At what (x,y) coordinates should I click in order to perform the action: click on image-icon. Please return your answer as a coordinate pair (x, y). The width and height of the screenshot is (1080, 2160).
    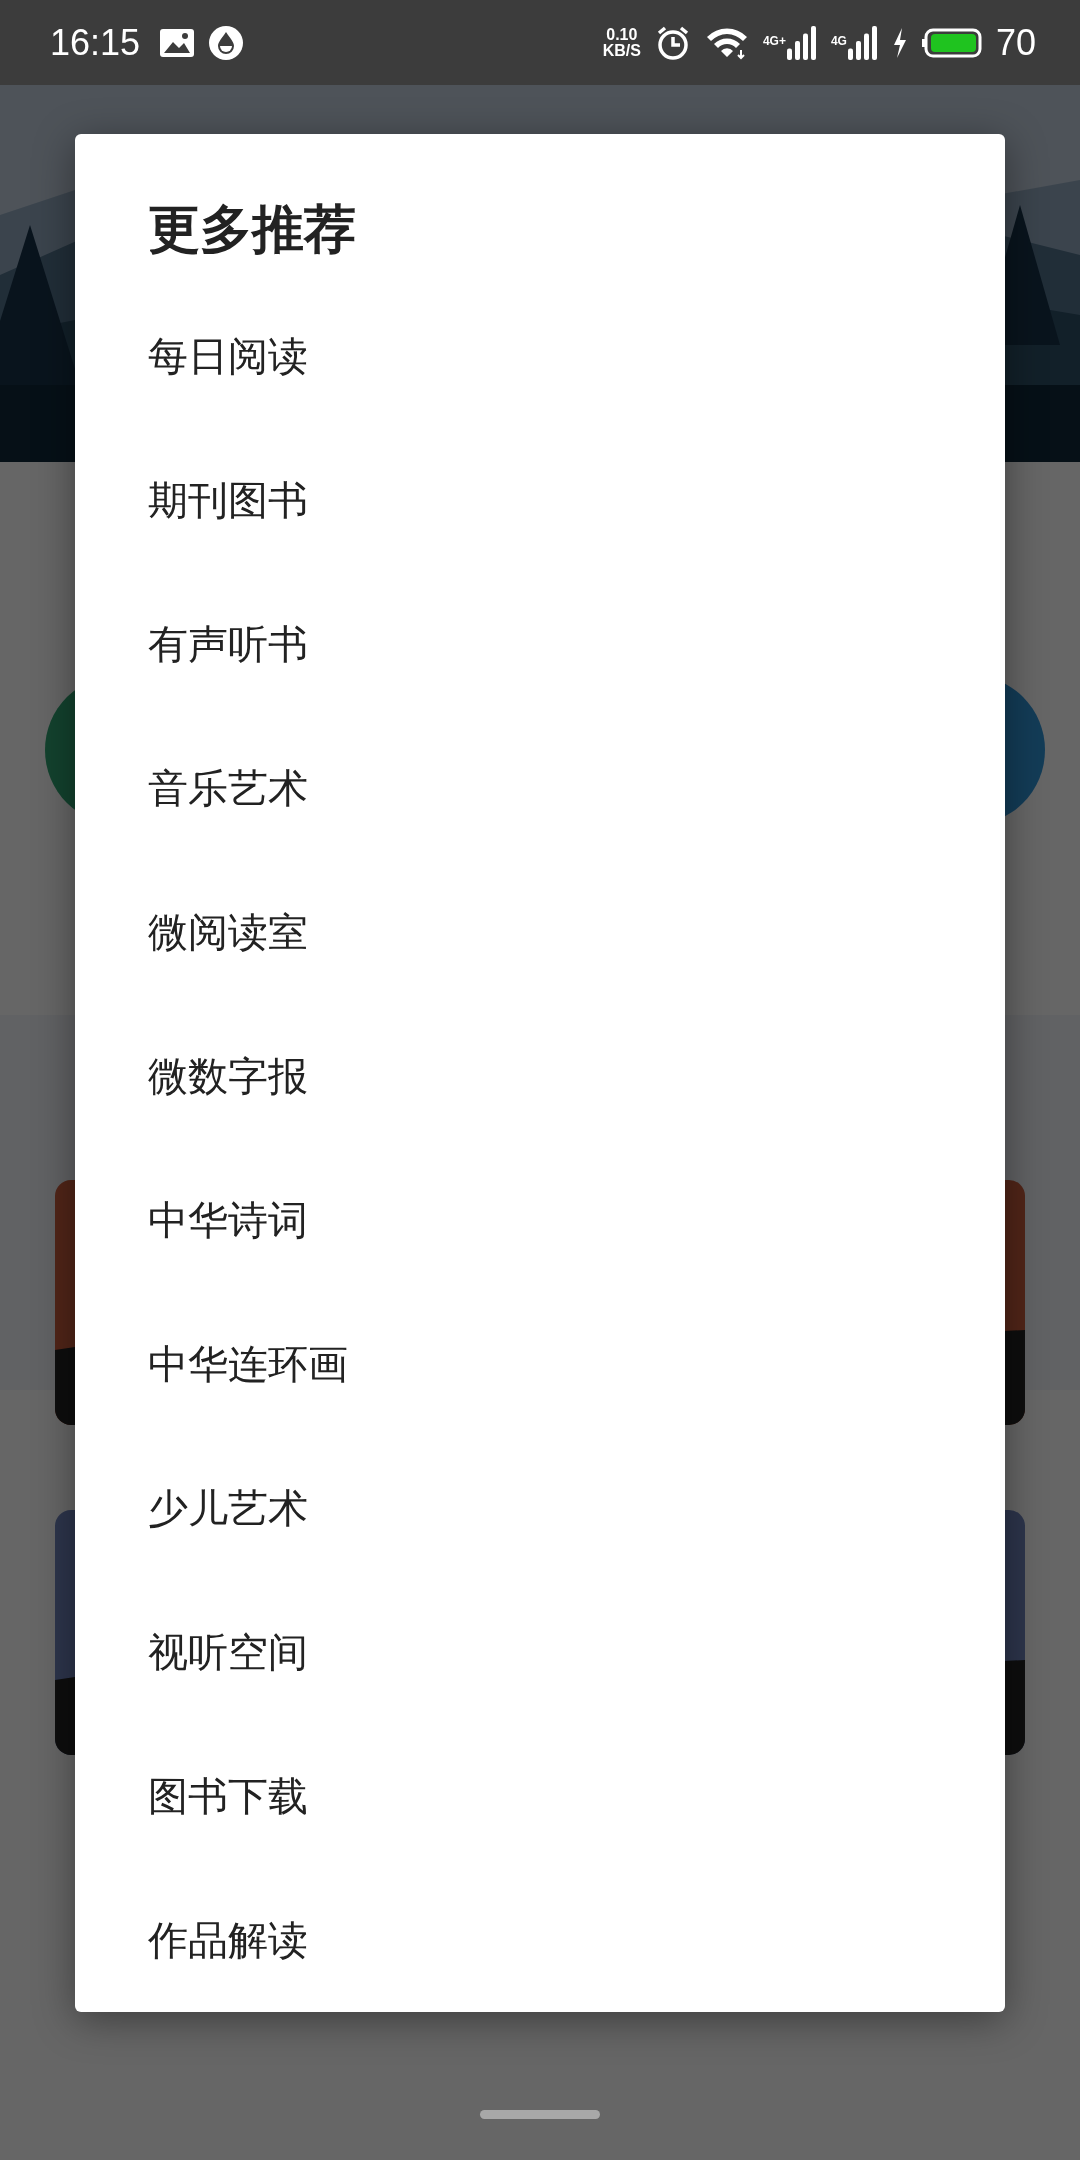
    Looking at the image, I should click on (177, 42).